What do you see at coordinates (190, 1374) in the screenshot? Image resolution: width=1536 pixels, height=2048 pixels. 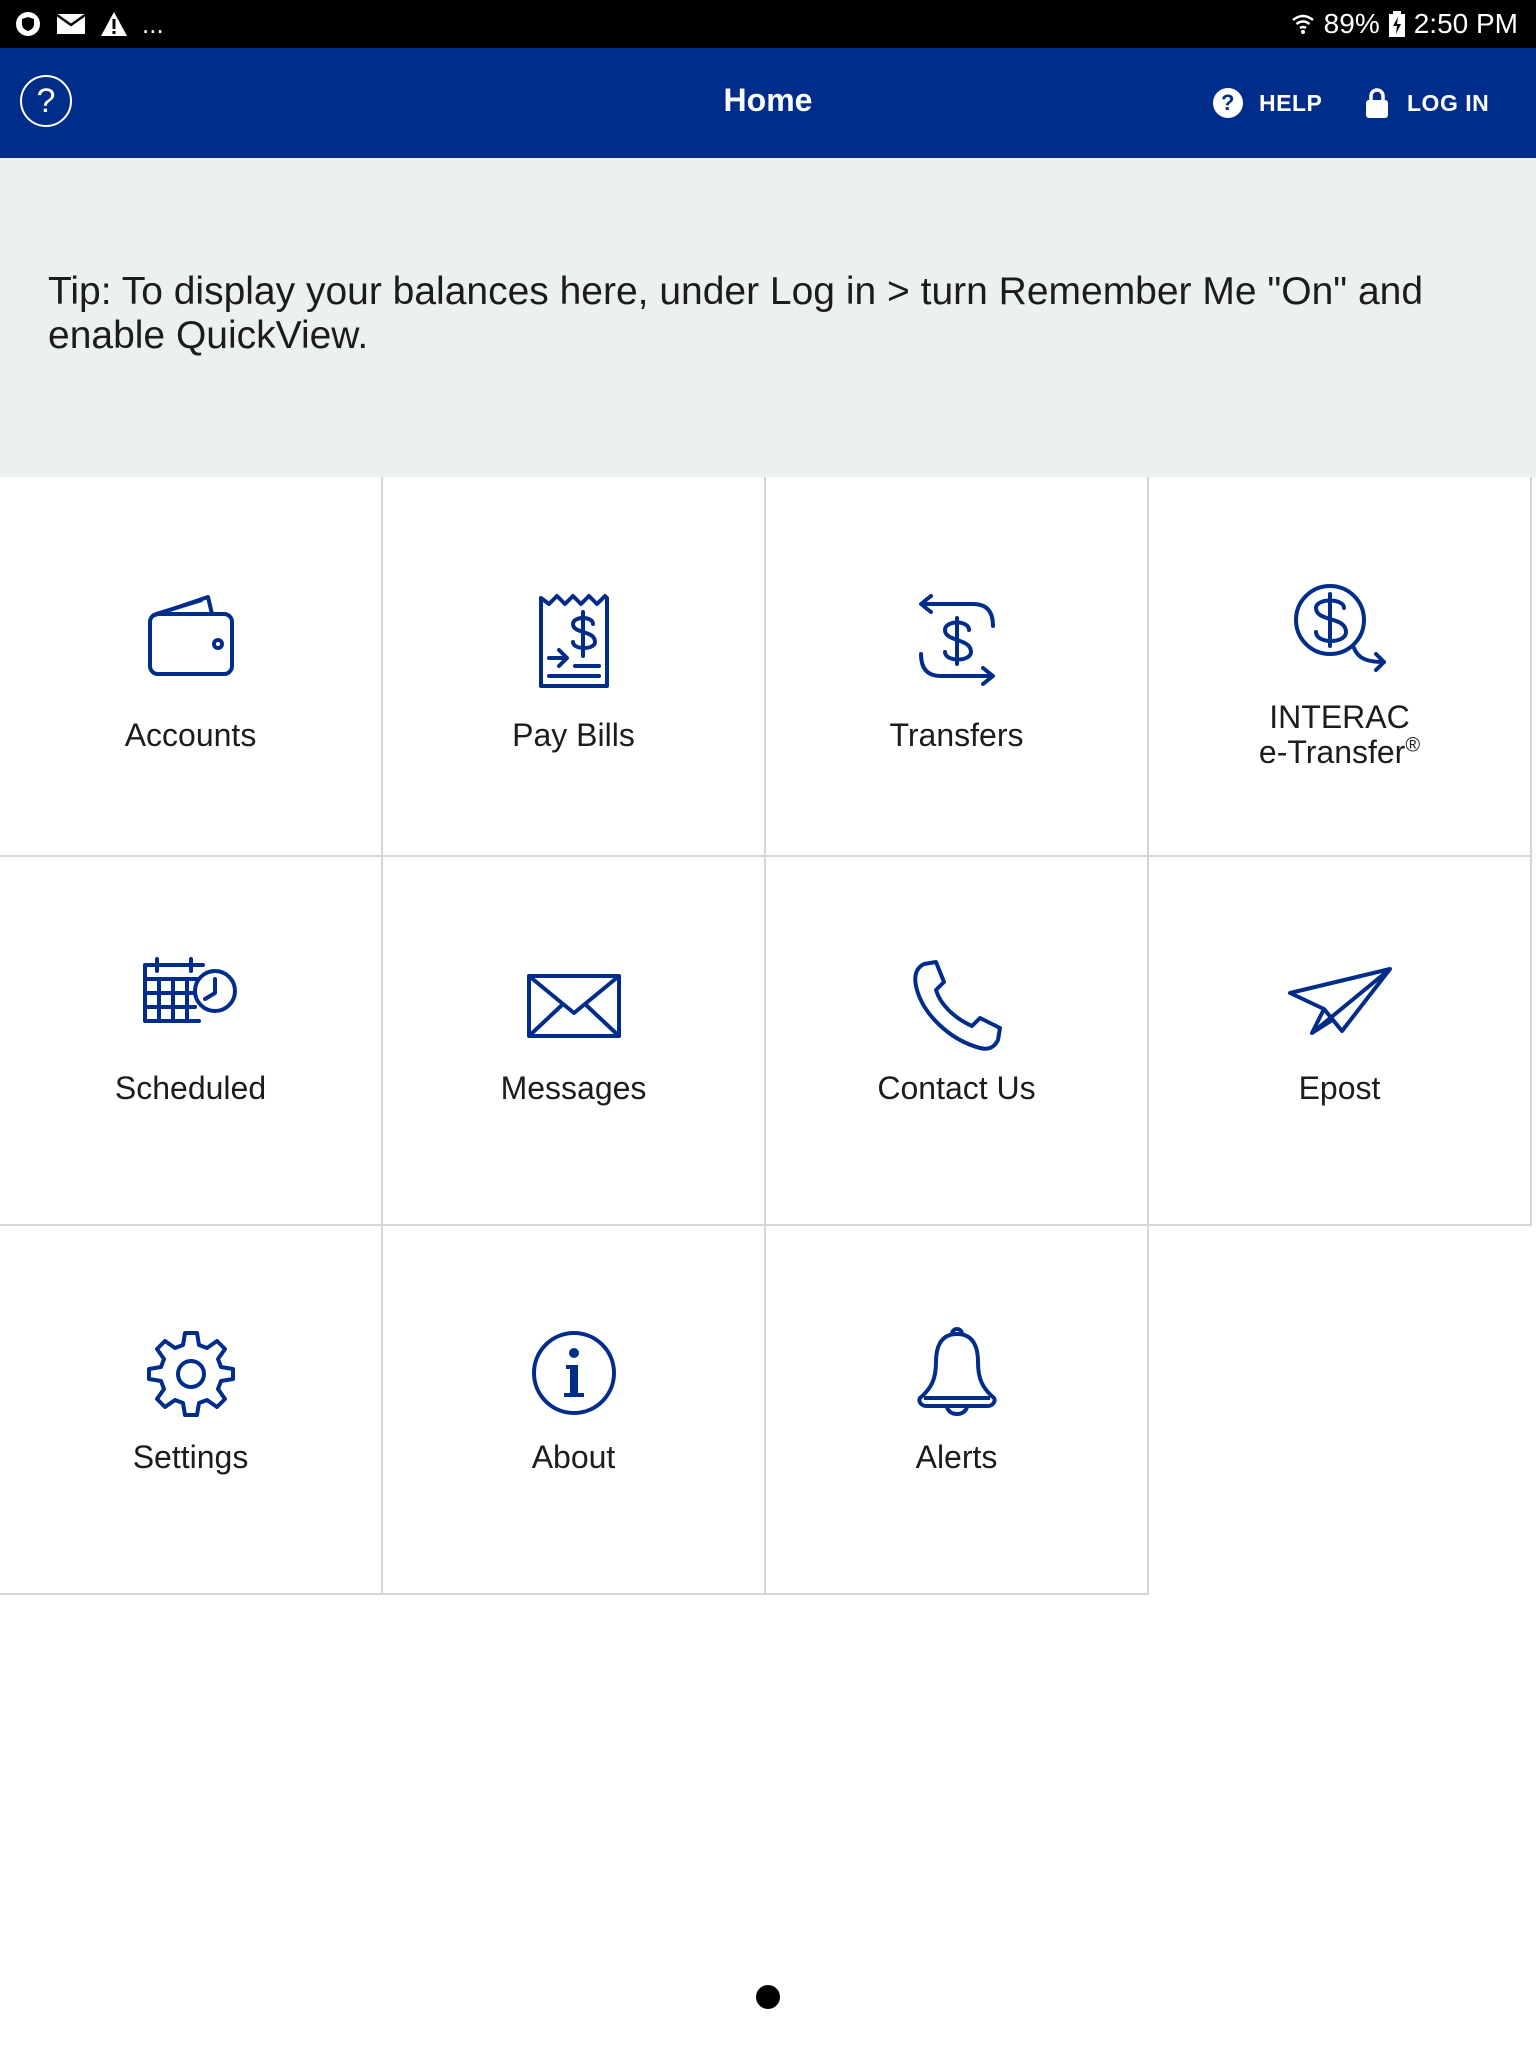 I see `gear-icon` at bounding box center [190, 1374].